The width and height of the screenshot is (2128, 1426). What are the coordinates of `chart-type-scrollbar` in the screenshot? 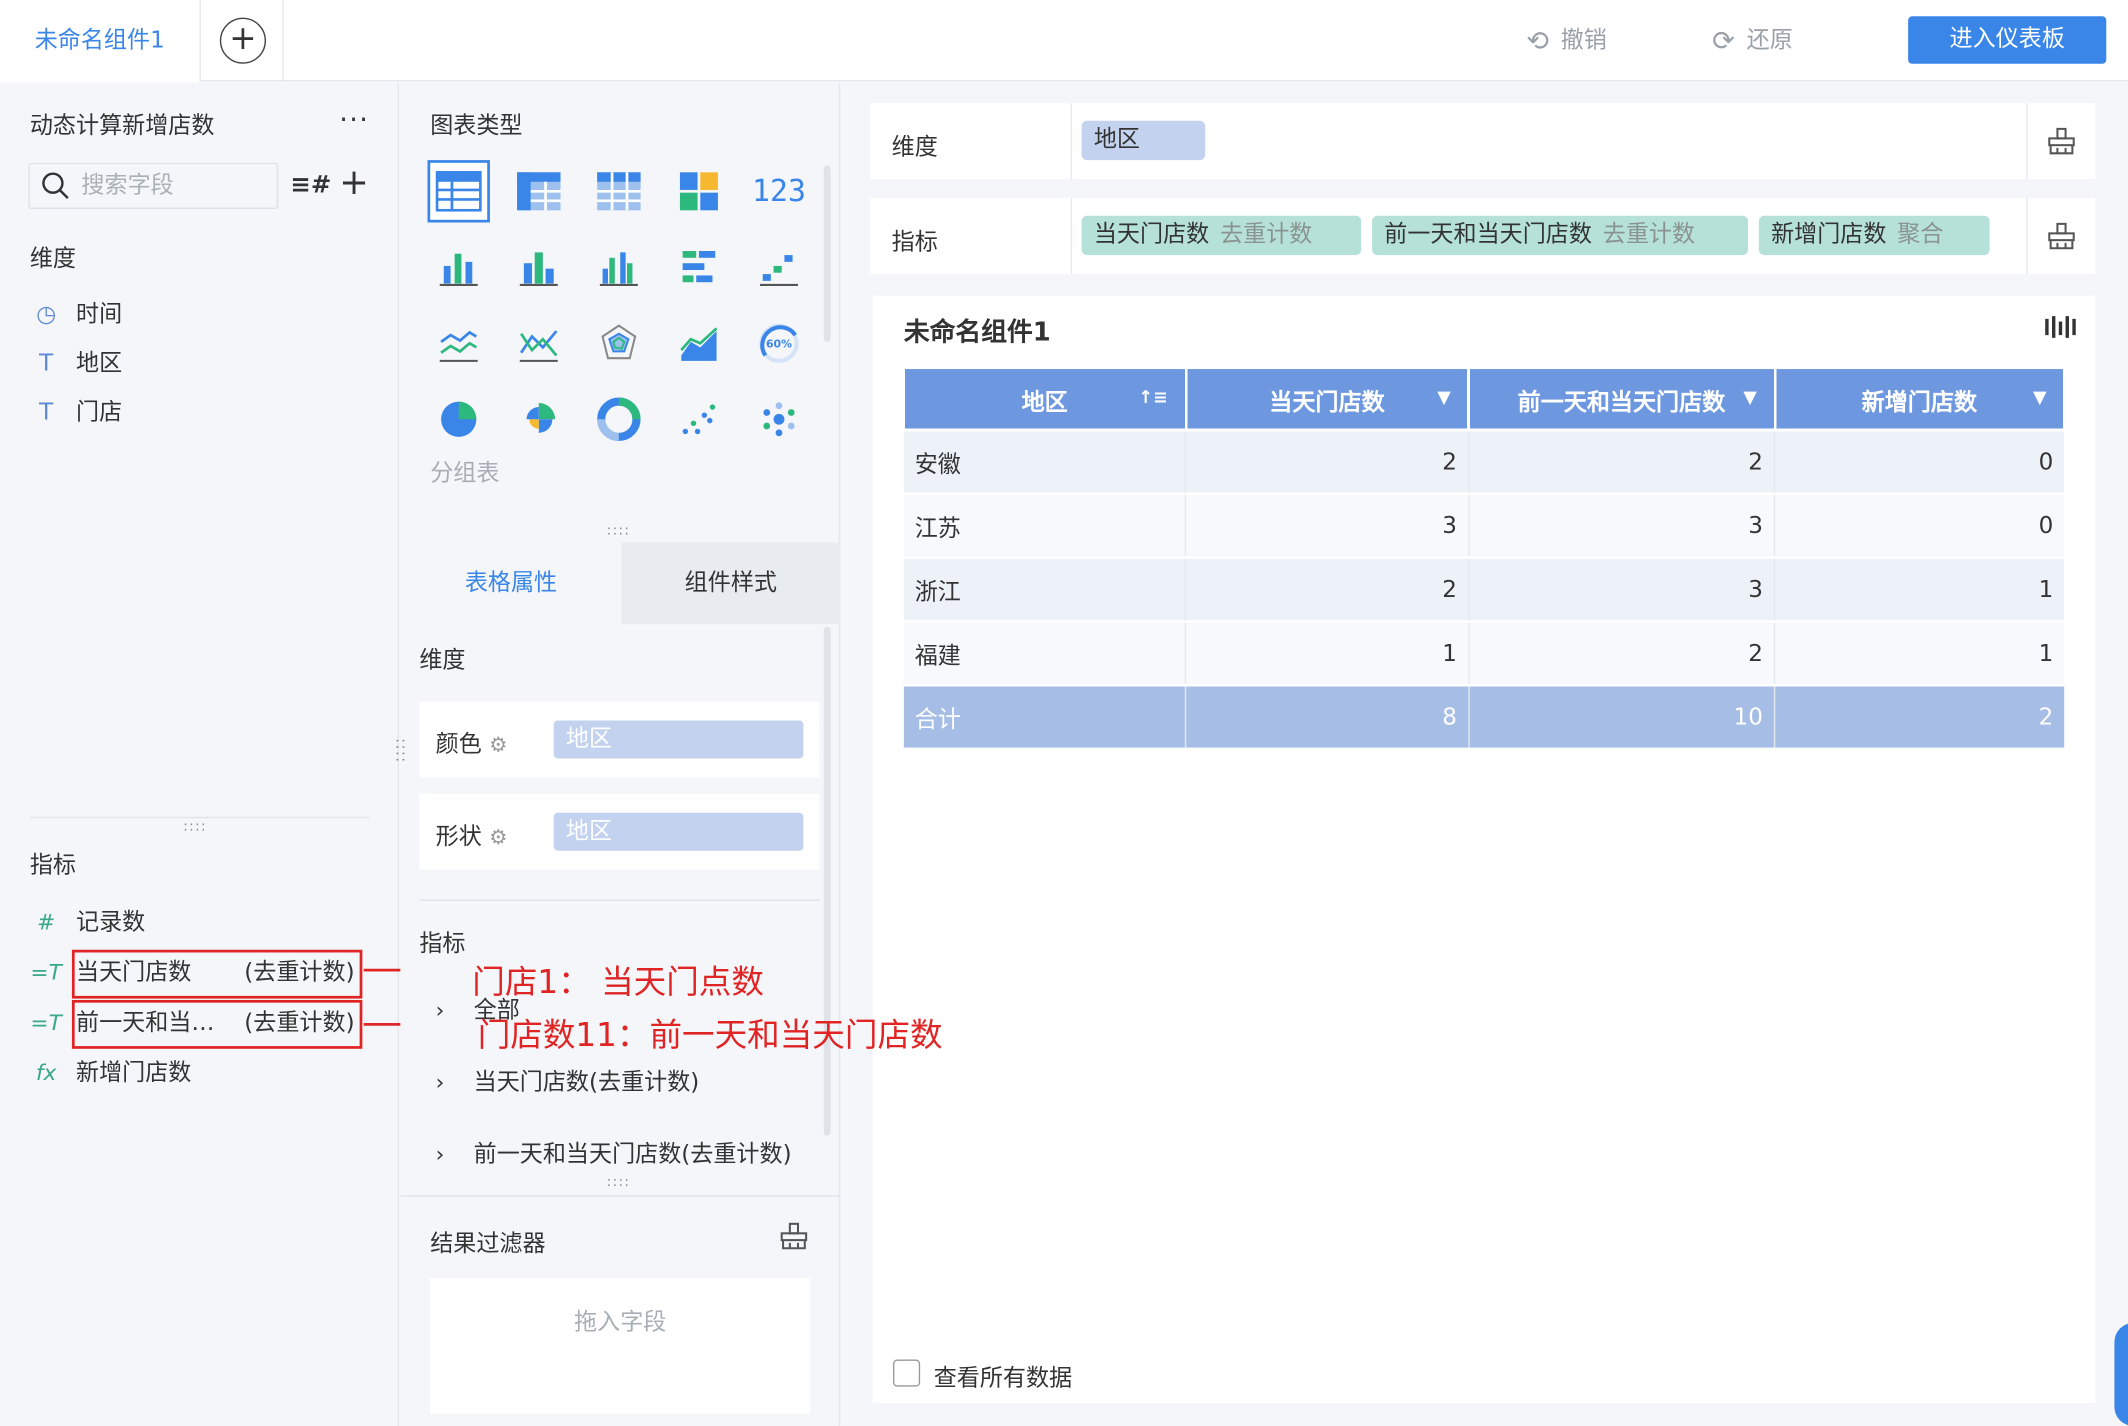 It's located at (827, 253).